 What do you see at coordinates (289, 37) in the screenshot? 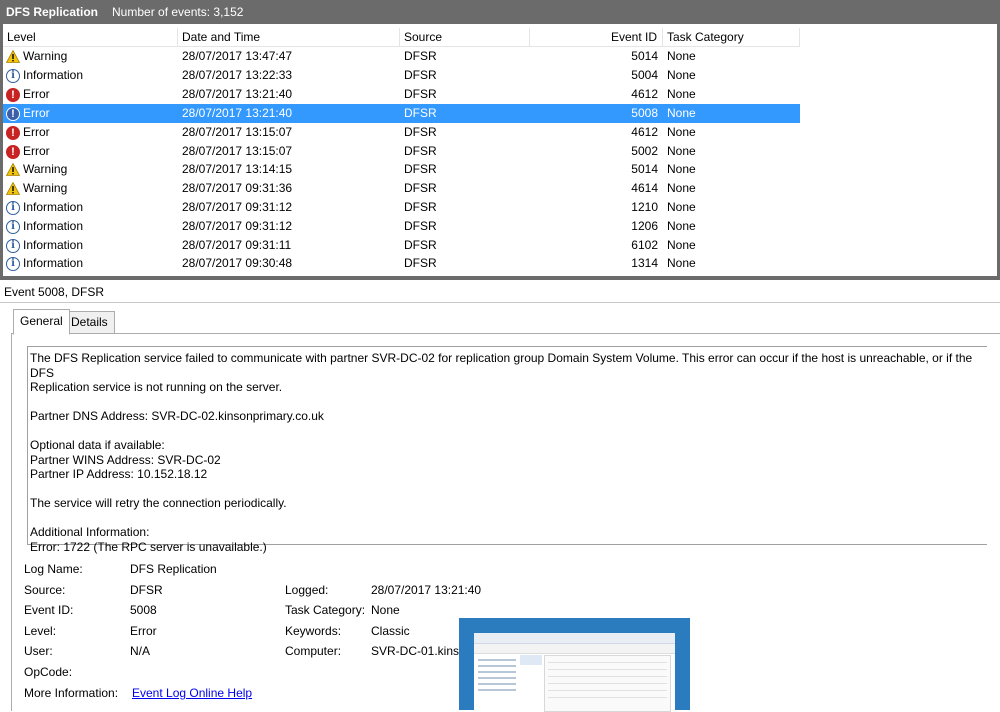
I see `column-header-date: Date and Time` at bounding box center [289, 37].